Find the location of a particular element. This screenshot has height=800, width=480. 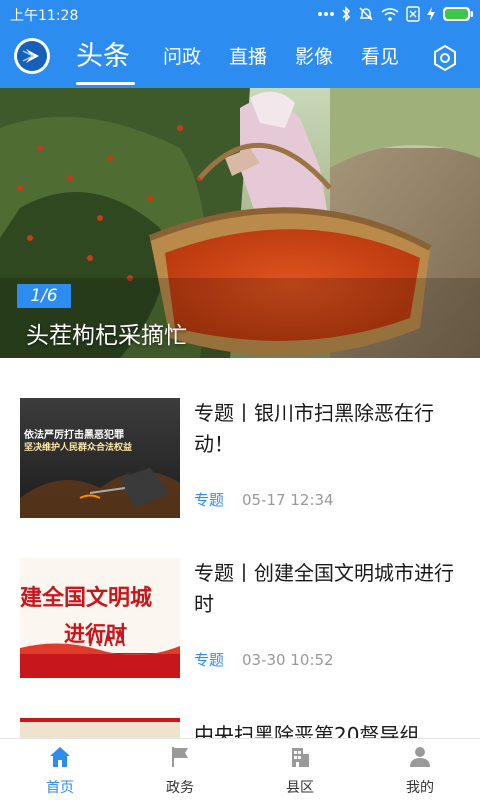

news-title: 专题丨创建全国文明城市进行时 is located at coordinates (328, 589).